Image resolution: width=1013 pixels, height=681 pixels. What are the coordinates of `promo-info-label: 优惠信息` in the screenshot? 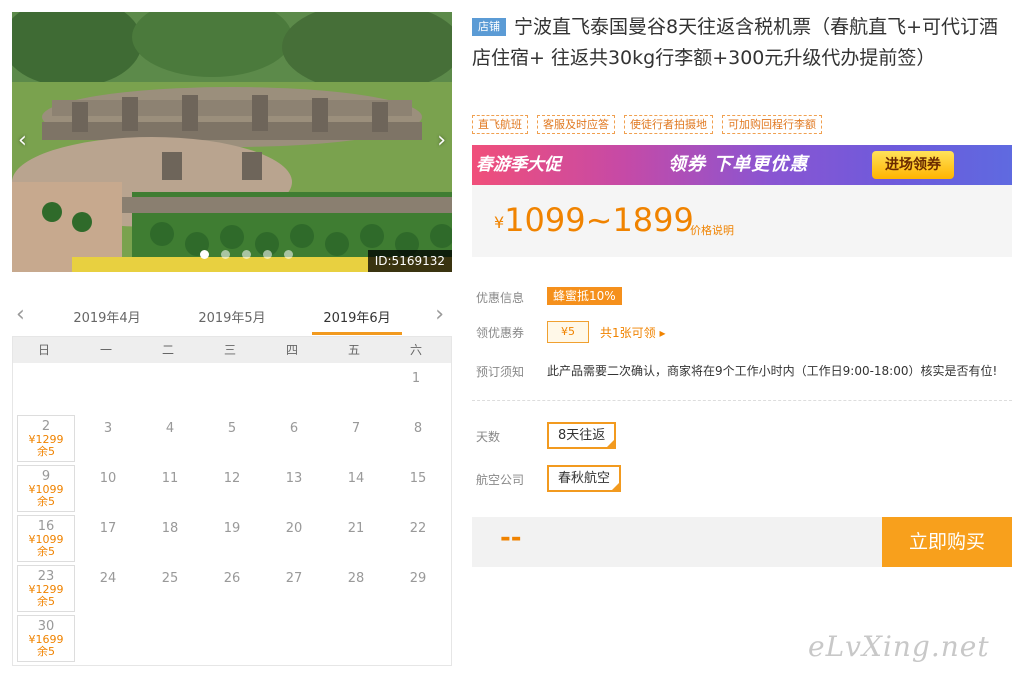 It's located at (500, 298).